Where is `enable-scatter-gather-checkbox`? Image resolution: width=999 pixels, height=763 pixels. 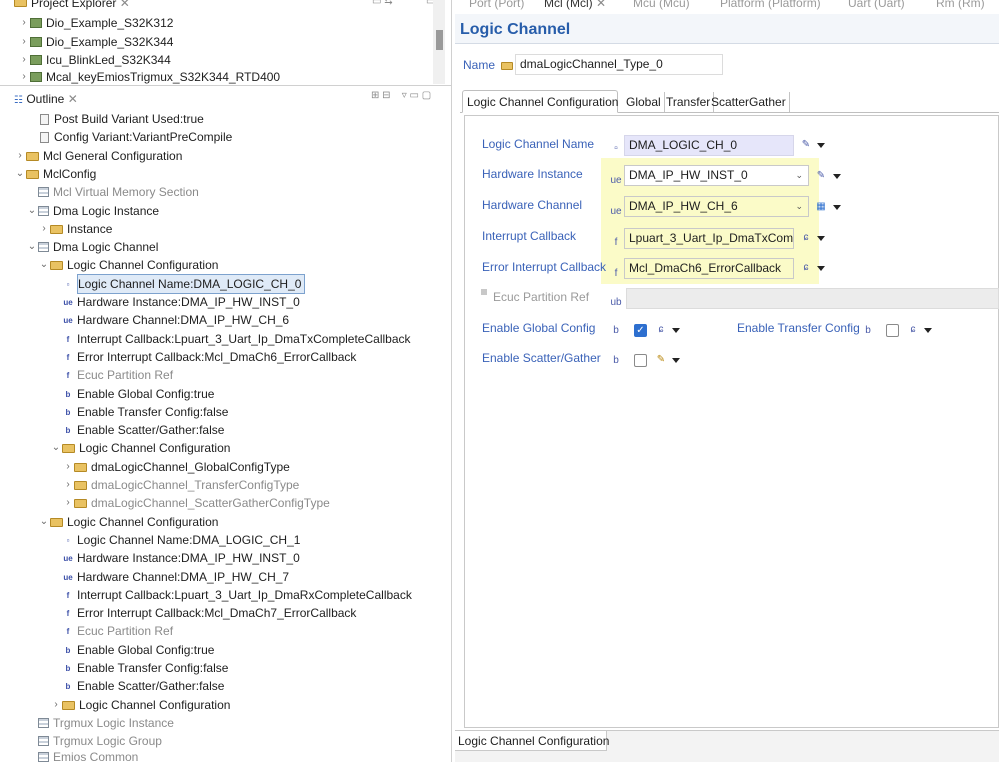
enable-scatter-gather-checkbox is located at coordinates (640, 360).